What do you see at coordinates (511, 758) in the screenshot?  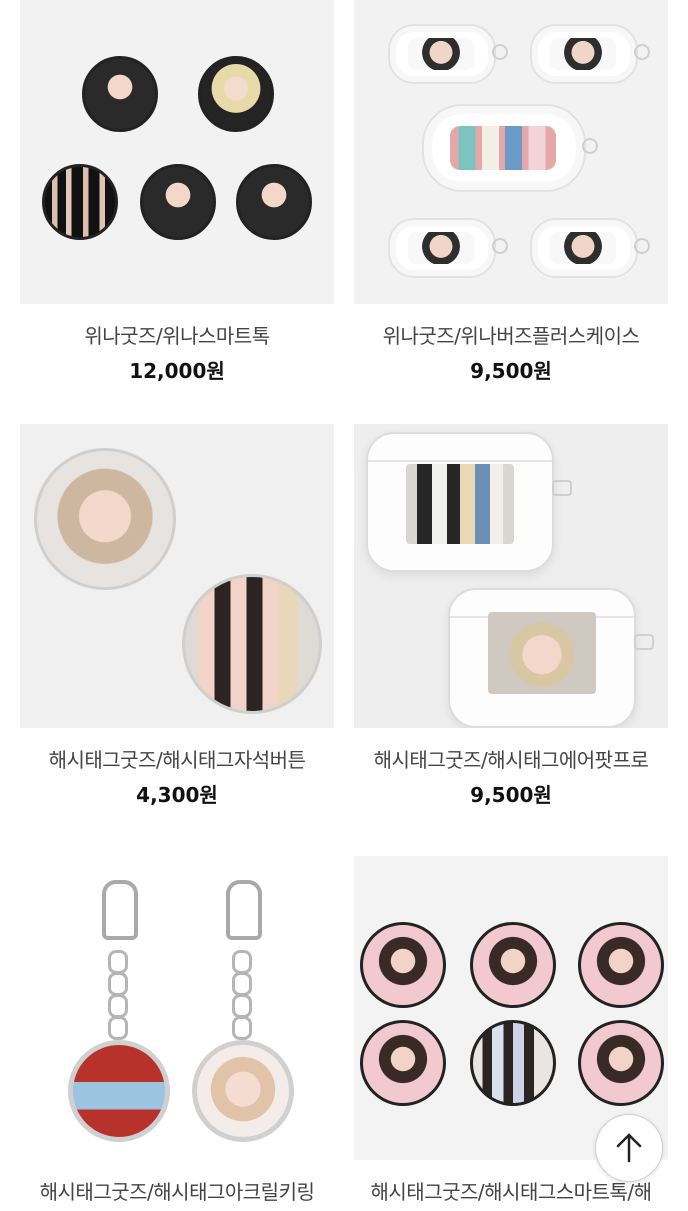 I see `product-name: 해시태그굿즈/해시태그에어팟프로` at bounding box center [511, 758].